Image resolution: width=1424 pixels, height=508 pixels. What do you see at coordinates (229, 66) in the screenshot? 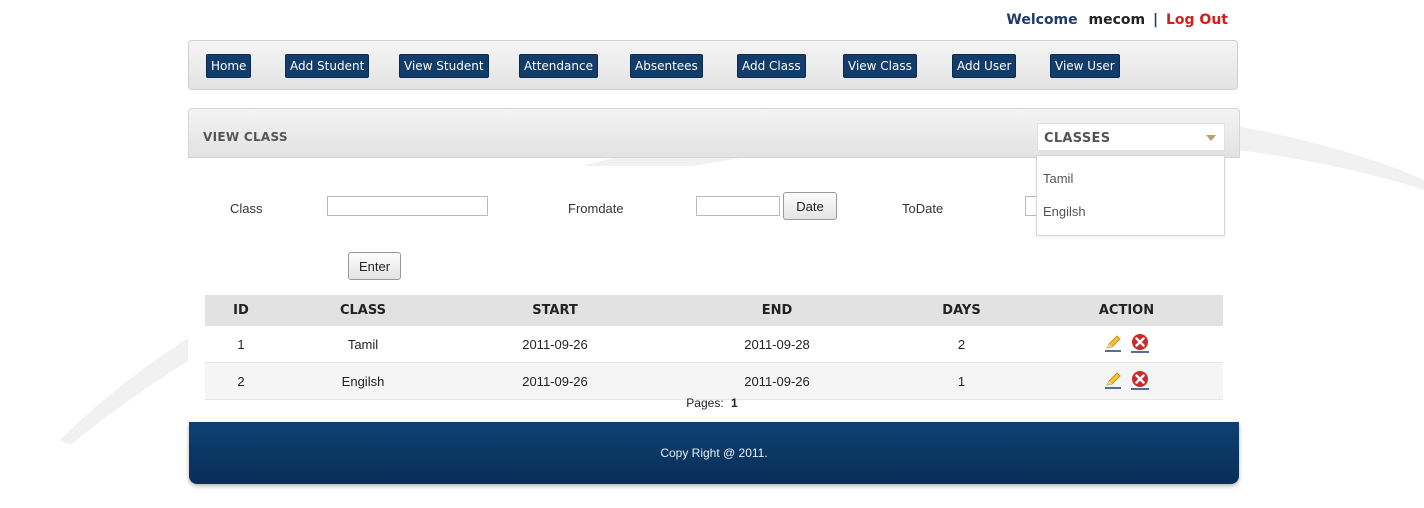
I see `nav-home: Home` at bounding box center [229, 66].